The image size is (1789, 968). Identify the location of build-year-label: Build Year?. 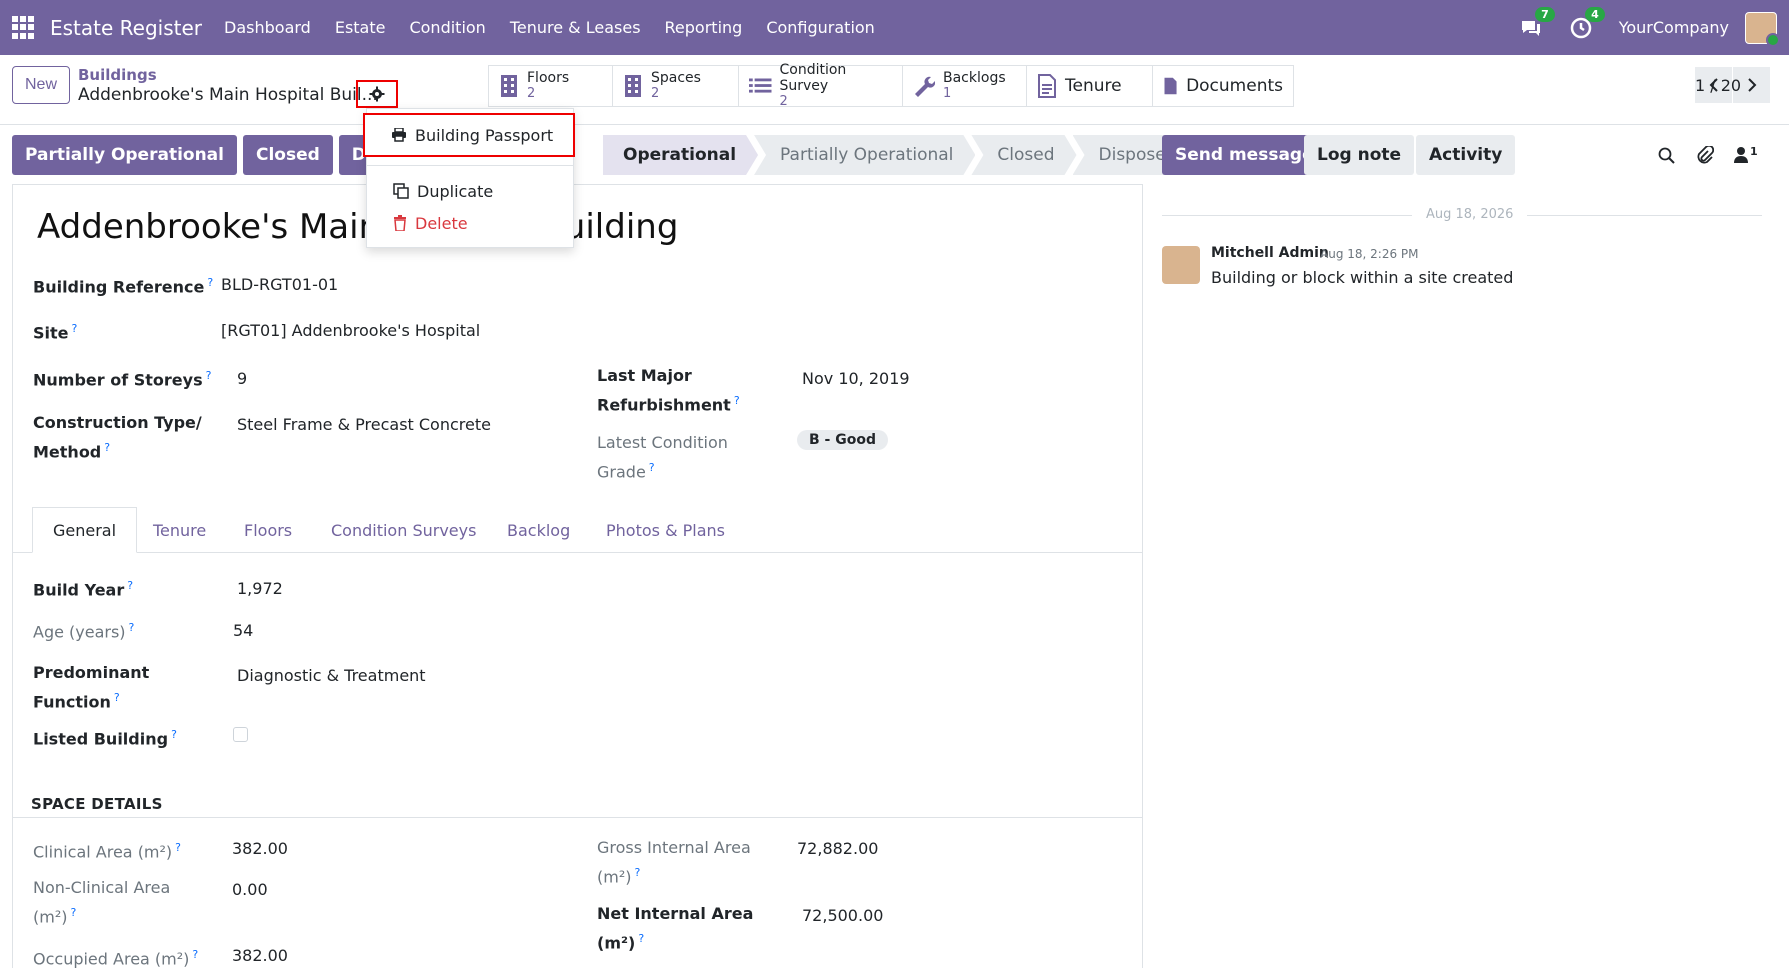
(83, 589).